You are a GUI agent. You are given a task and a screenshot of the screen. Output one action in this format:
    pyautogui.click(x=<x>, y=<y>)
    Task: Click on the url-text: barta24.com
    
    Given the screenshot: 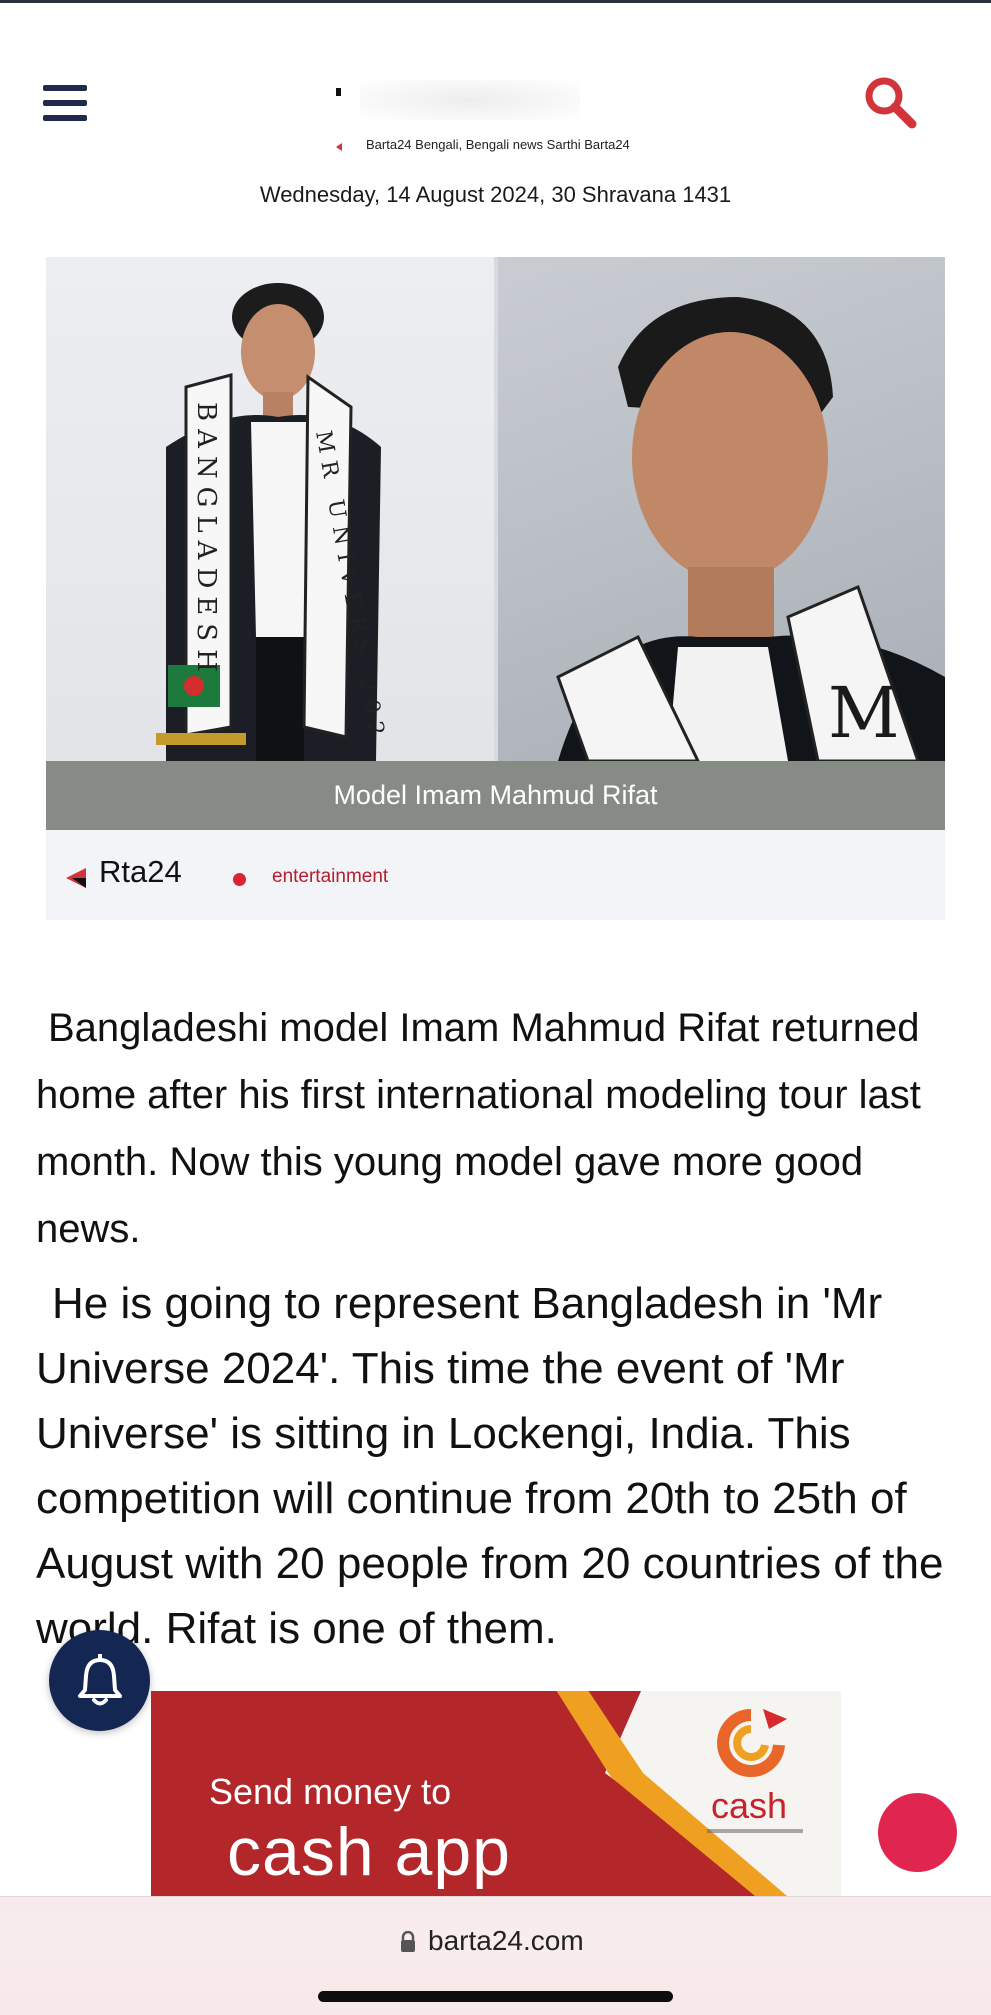 What is the action you would take?
    pyautogui.click(x=506, y=1941)
    